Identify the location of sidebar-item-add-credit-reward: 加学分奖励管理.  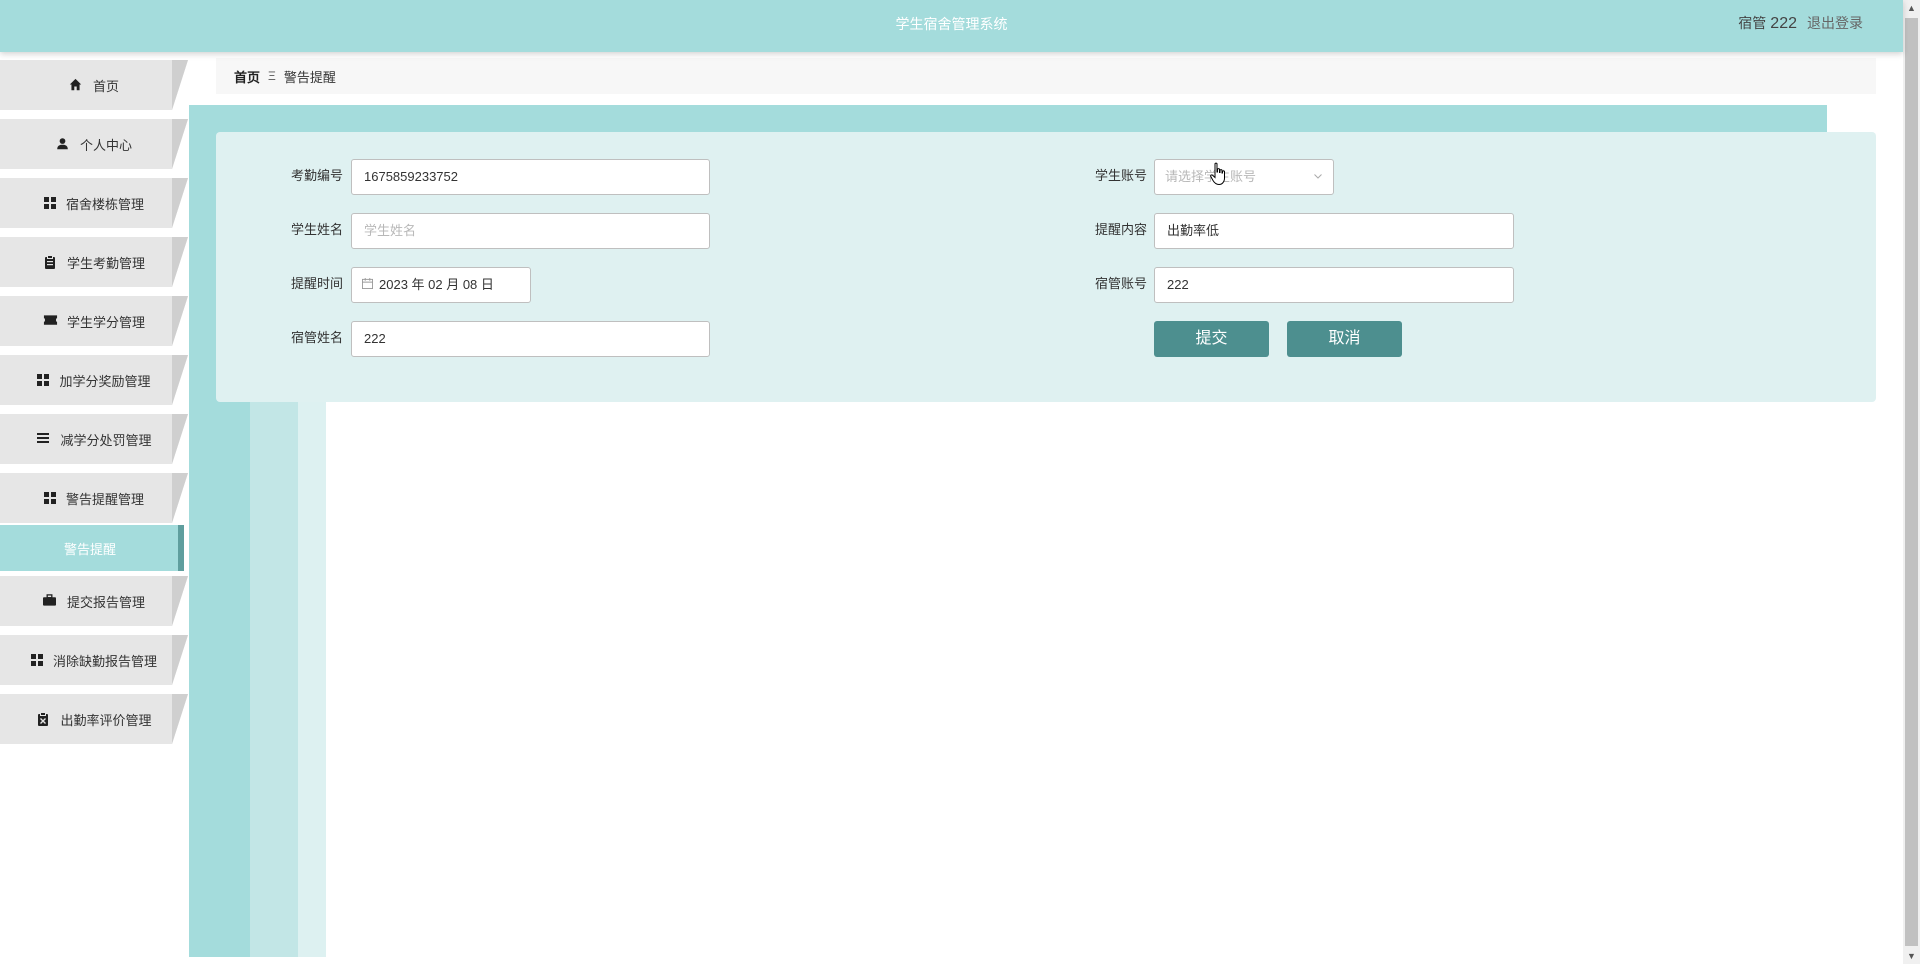
(94, 380).